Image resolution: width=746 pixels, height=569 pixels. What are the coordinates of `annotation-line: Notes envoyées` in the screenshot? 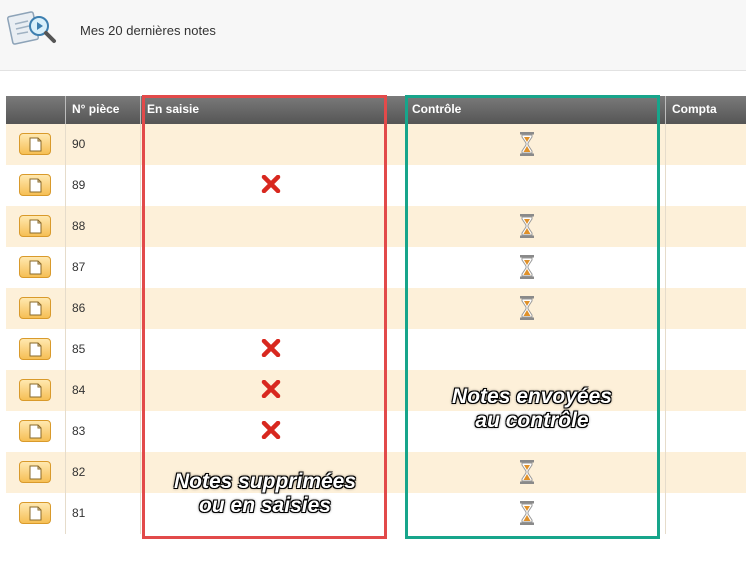 It's located at (532, 396).